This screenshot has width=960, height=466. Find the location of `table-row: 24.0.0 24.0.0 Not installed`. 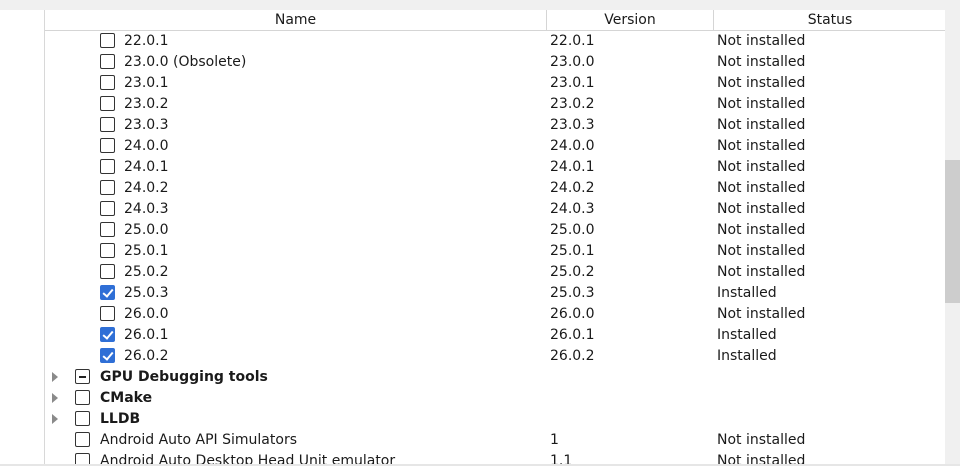

table-row: 24.0.0 24.0.0 Not installed is located at coordinates (495, 146).